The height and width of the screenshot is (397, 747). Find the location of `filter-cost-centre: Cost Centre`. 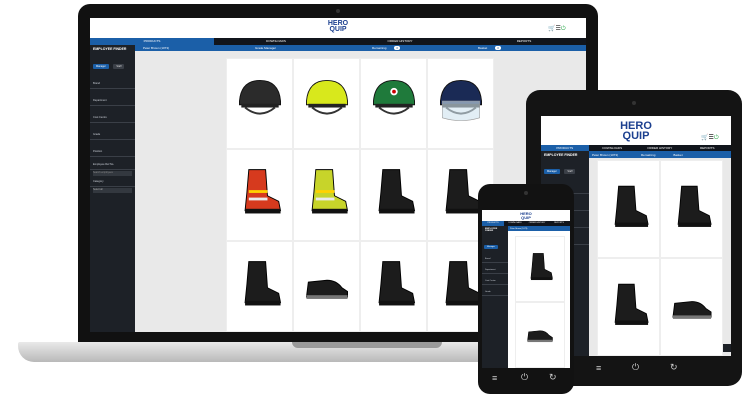

filter-cost-centre: Cost Centre is located at coordinates (112, 119).